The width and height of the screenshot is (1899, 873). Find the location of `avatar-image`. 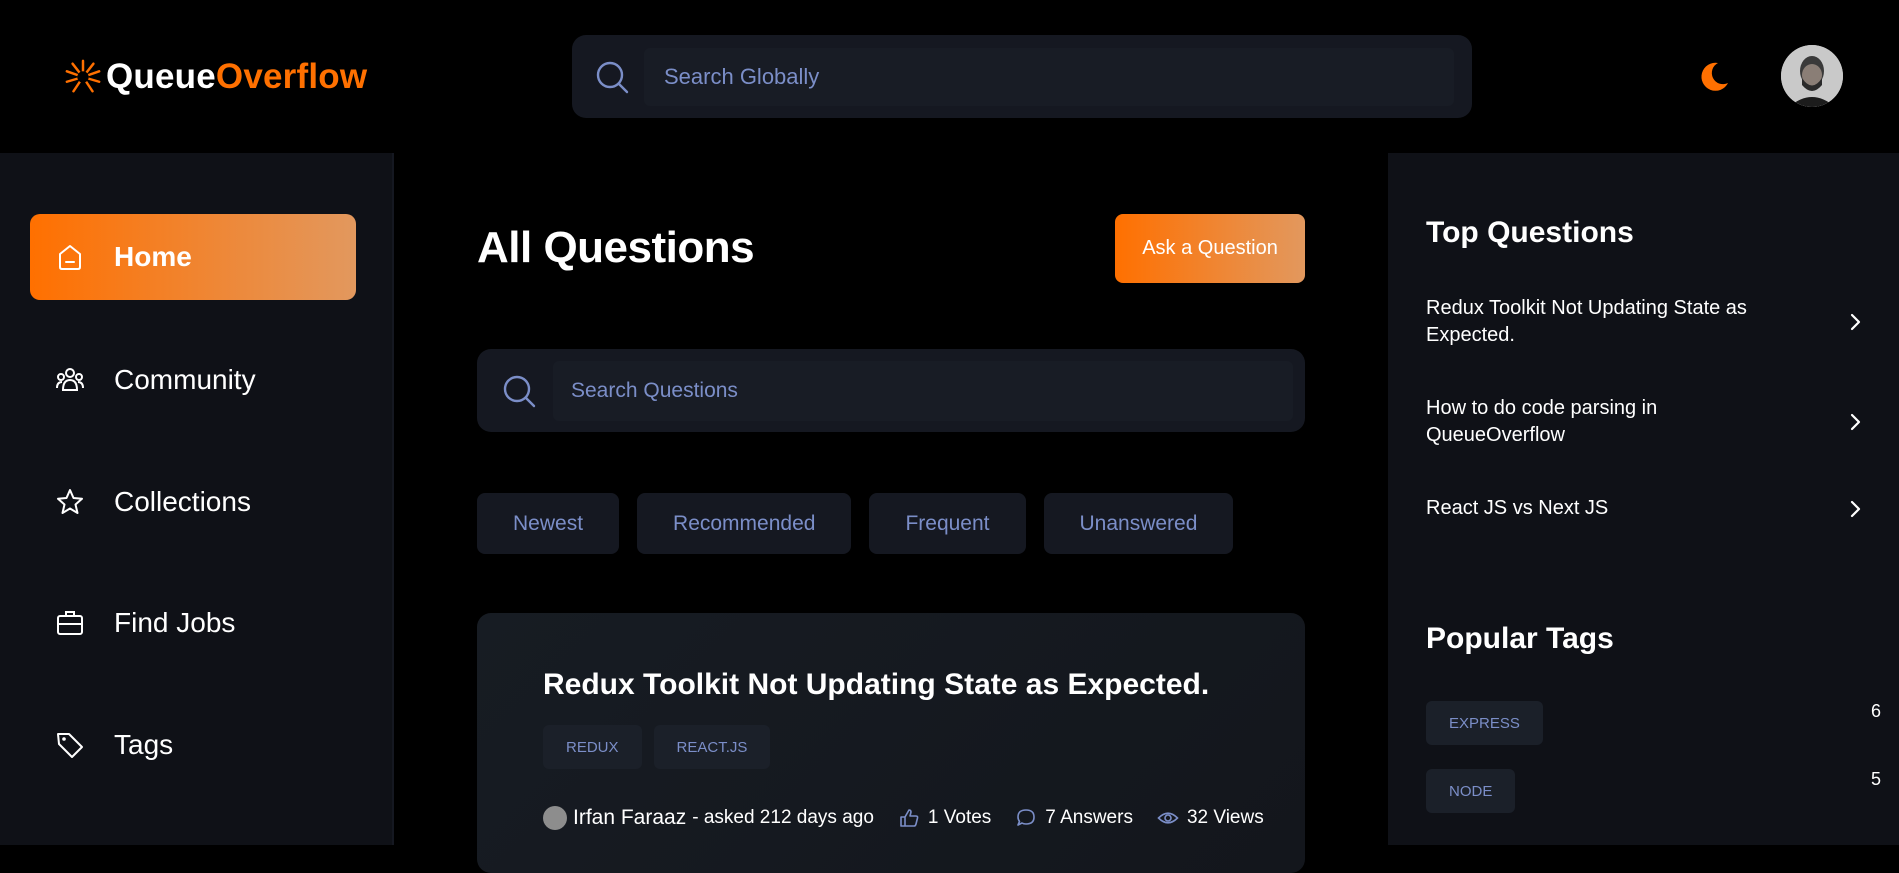

avatar-image is located at coordinates (1812, 76).